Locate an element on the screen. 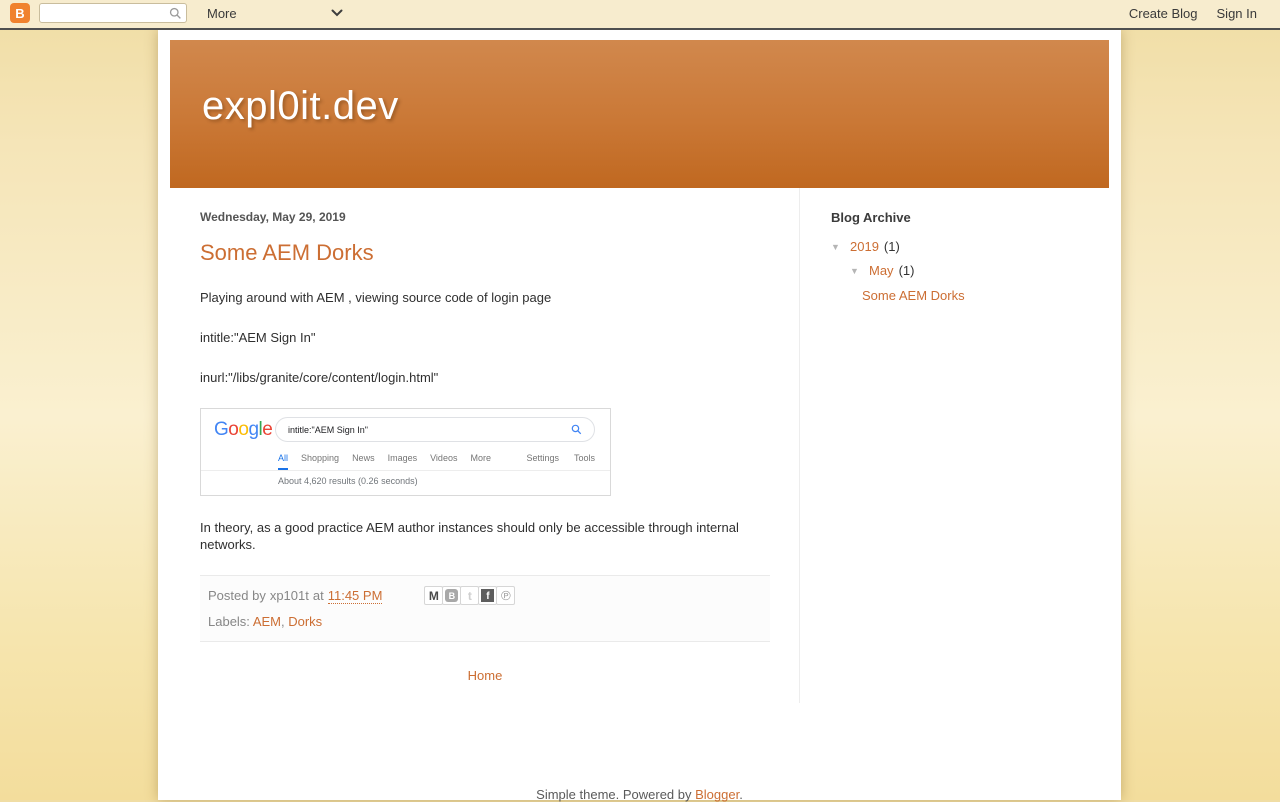 The height and width of the screenshot is (802, 1280). share-glyph-icon: B is located at coordinates (452, 595).